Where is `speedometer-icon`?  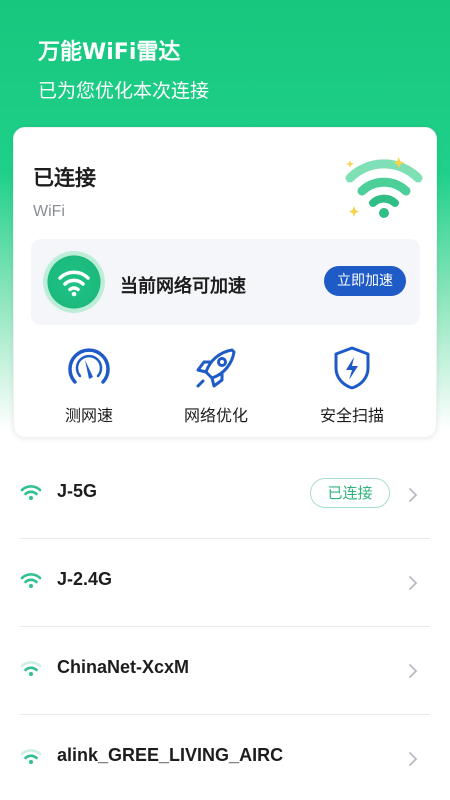 speedometer-icon is located at coordinates (89, 366).